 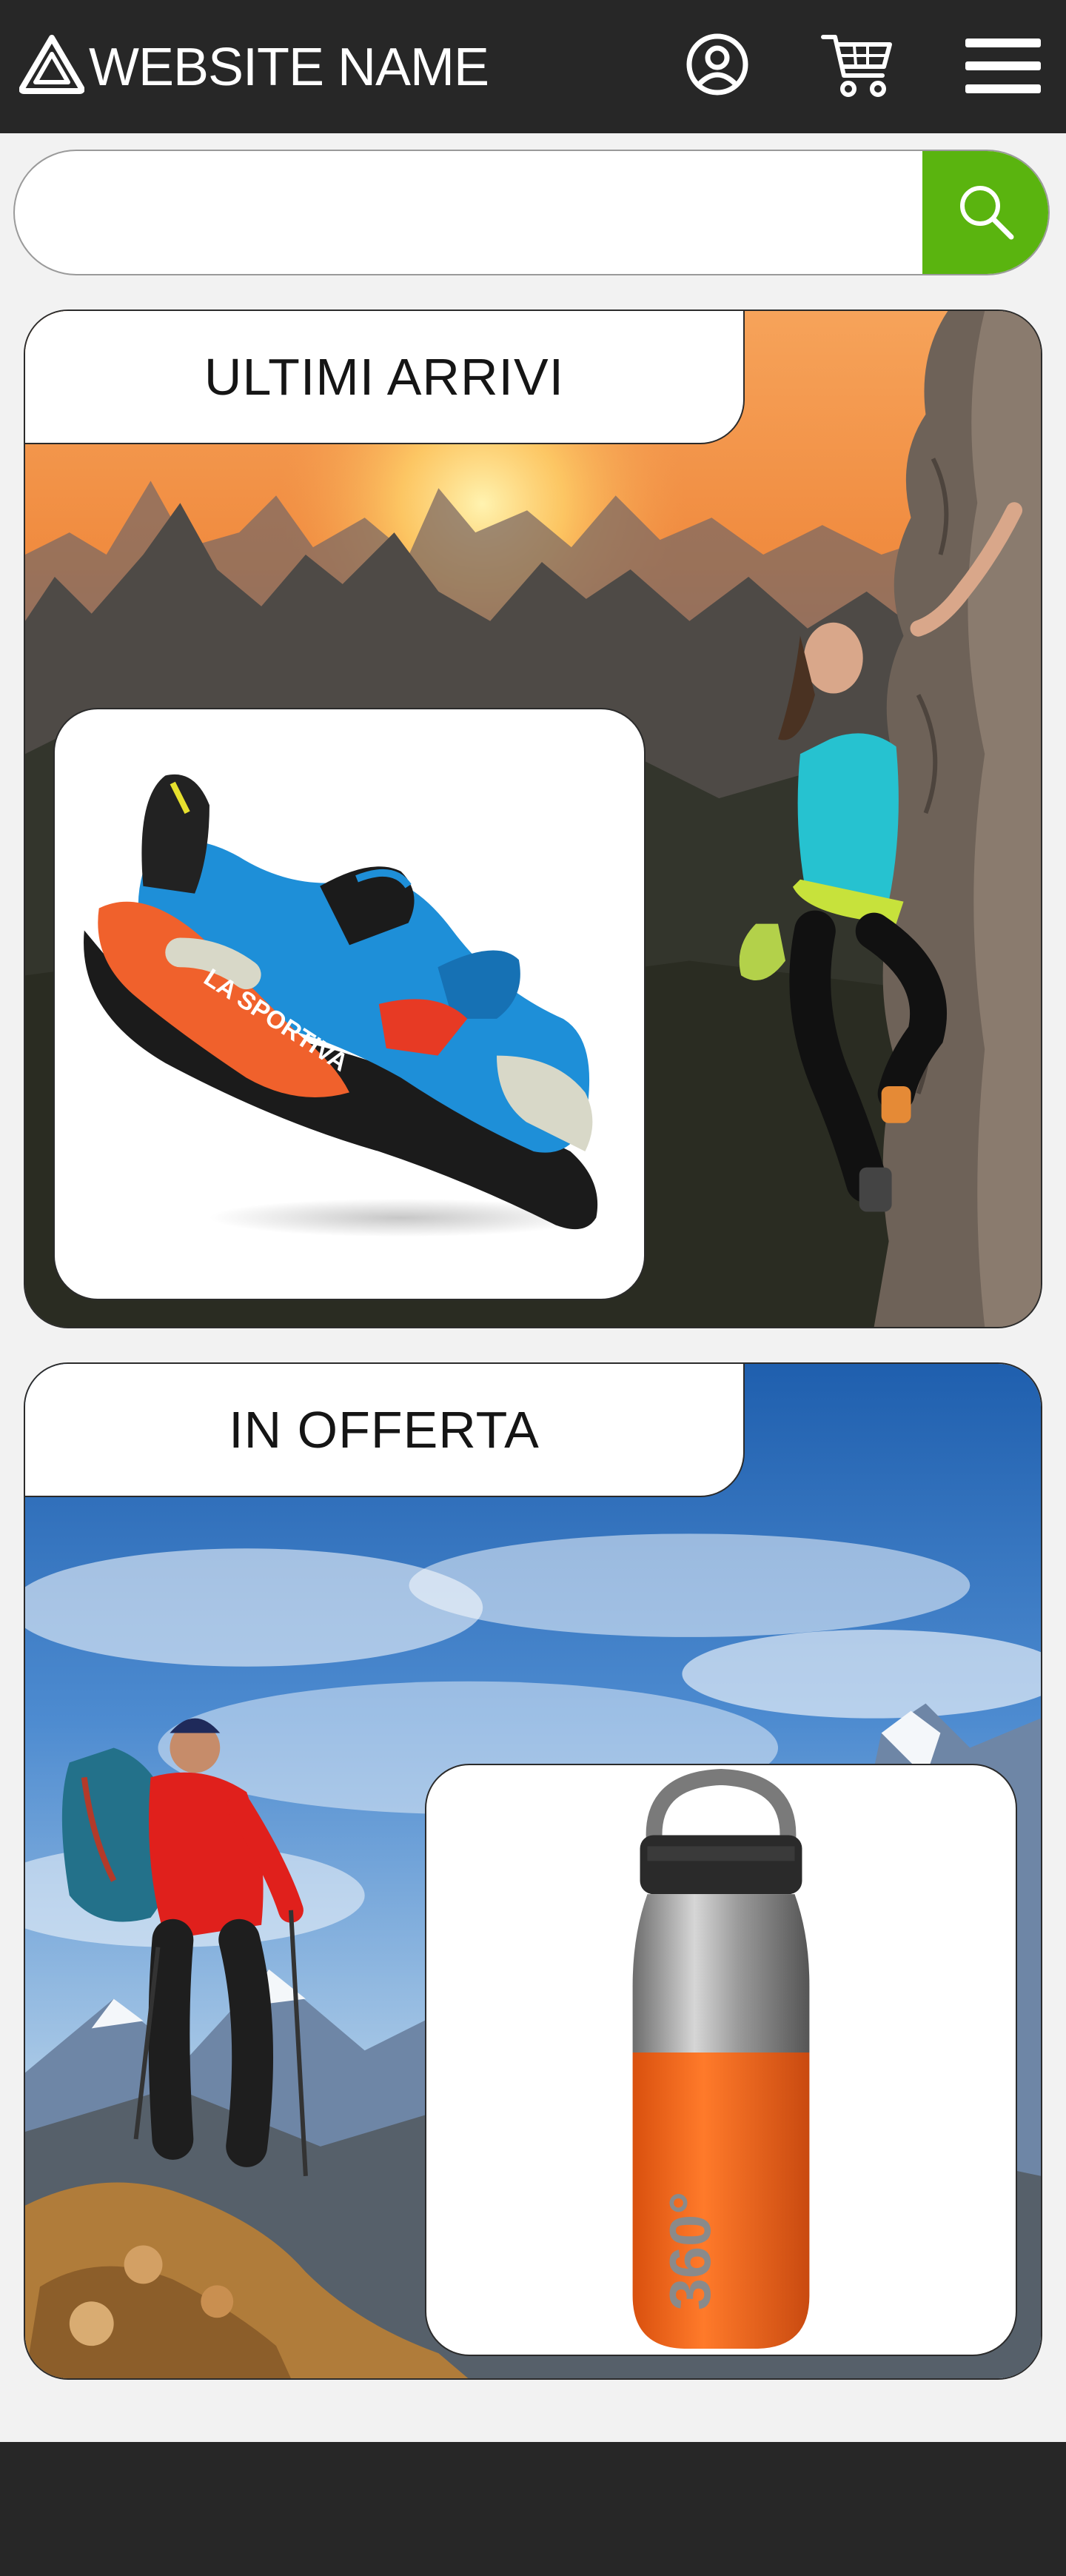 I want to click on search-bar, so click(x=531, y=212).